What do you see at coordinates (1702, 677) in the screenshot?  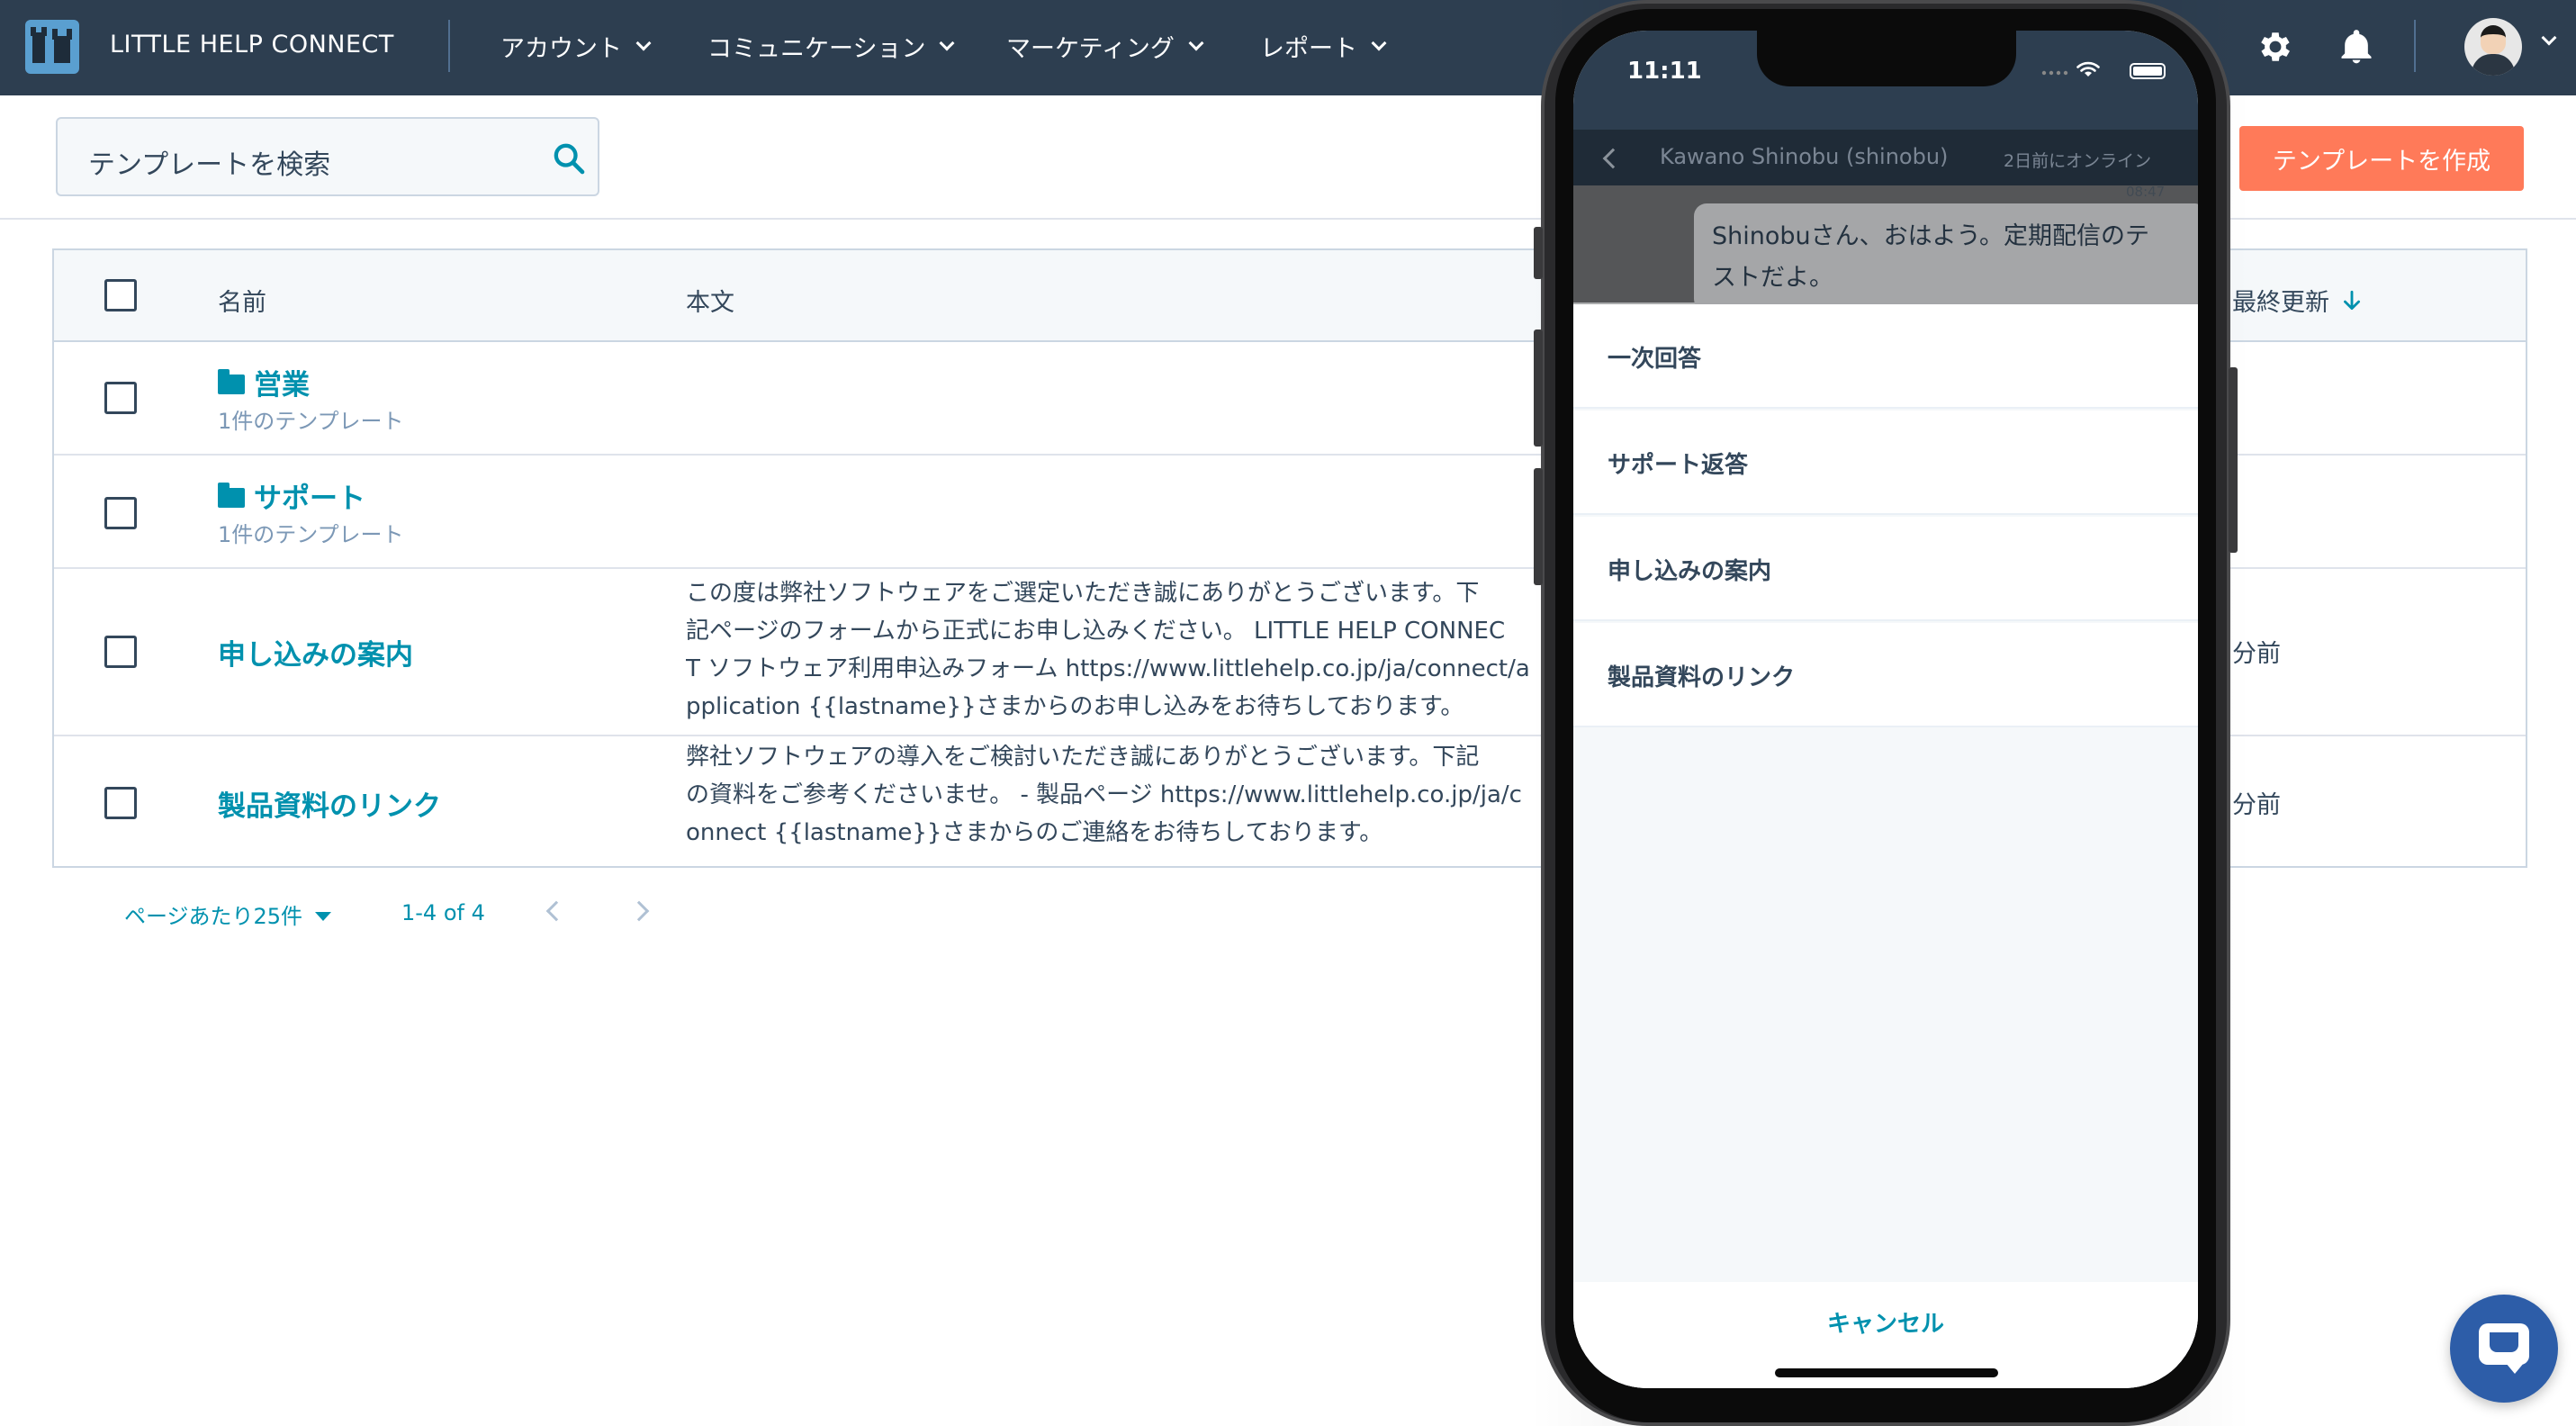 I see `sheet-item-label: 製品資料のリンク` at bounding box center [1702, 677].